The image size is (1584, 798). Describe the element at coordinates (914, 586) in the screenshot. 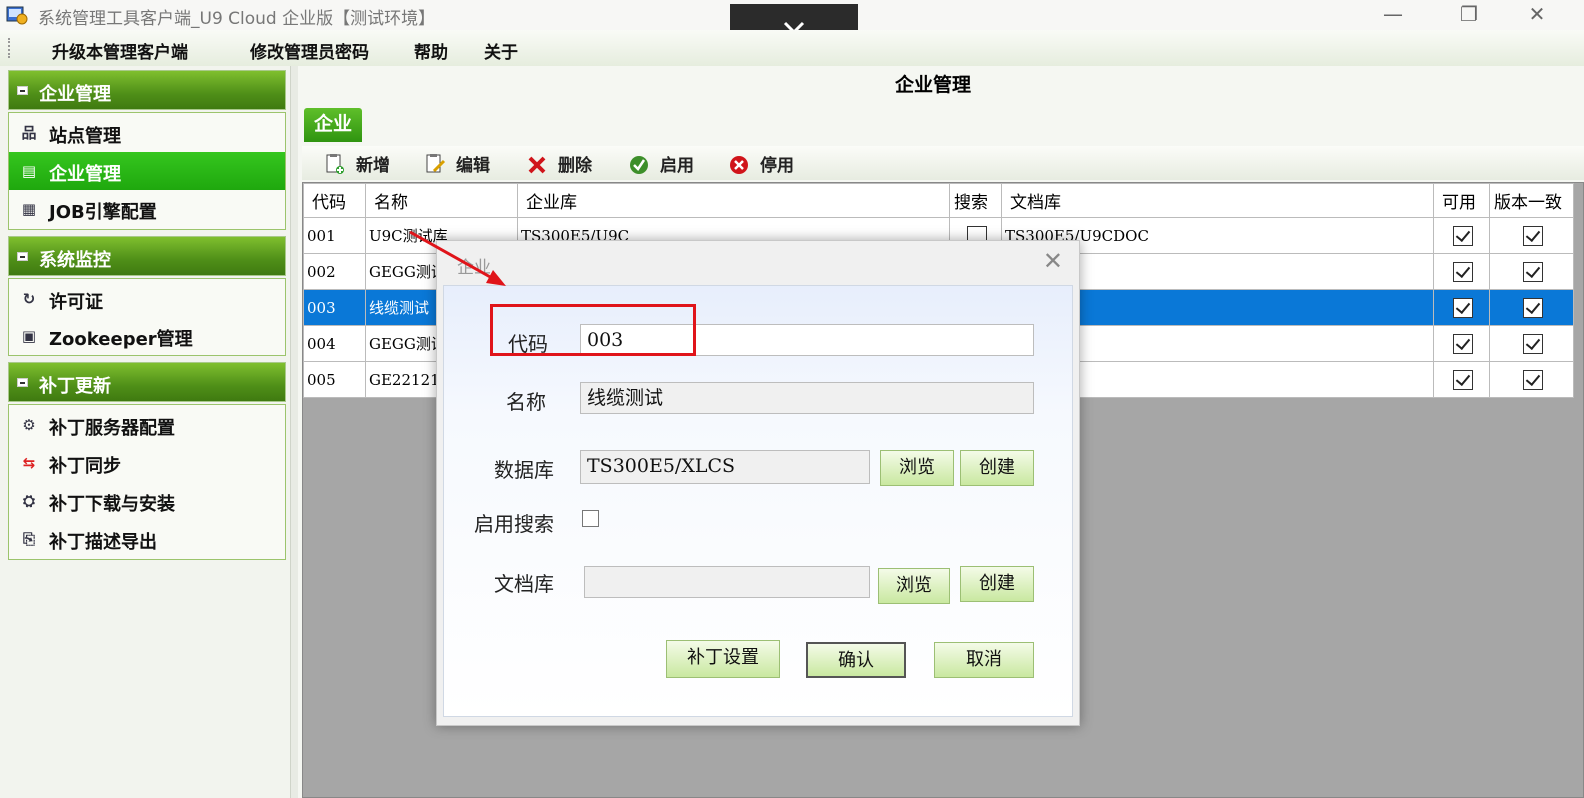

I see `docdb-browse-button: 浏览` at that location.